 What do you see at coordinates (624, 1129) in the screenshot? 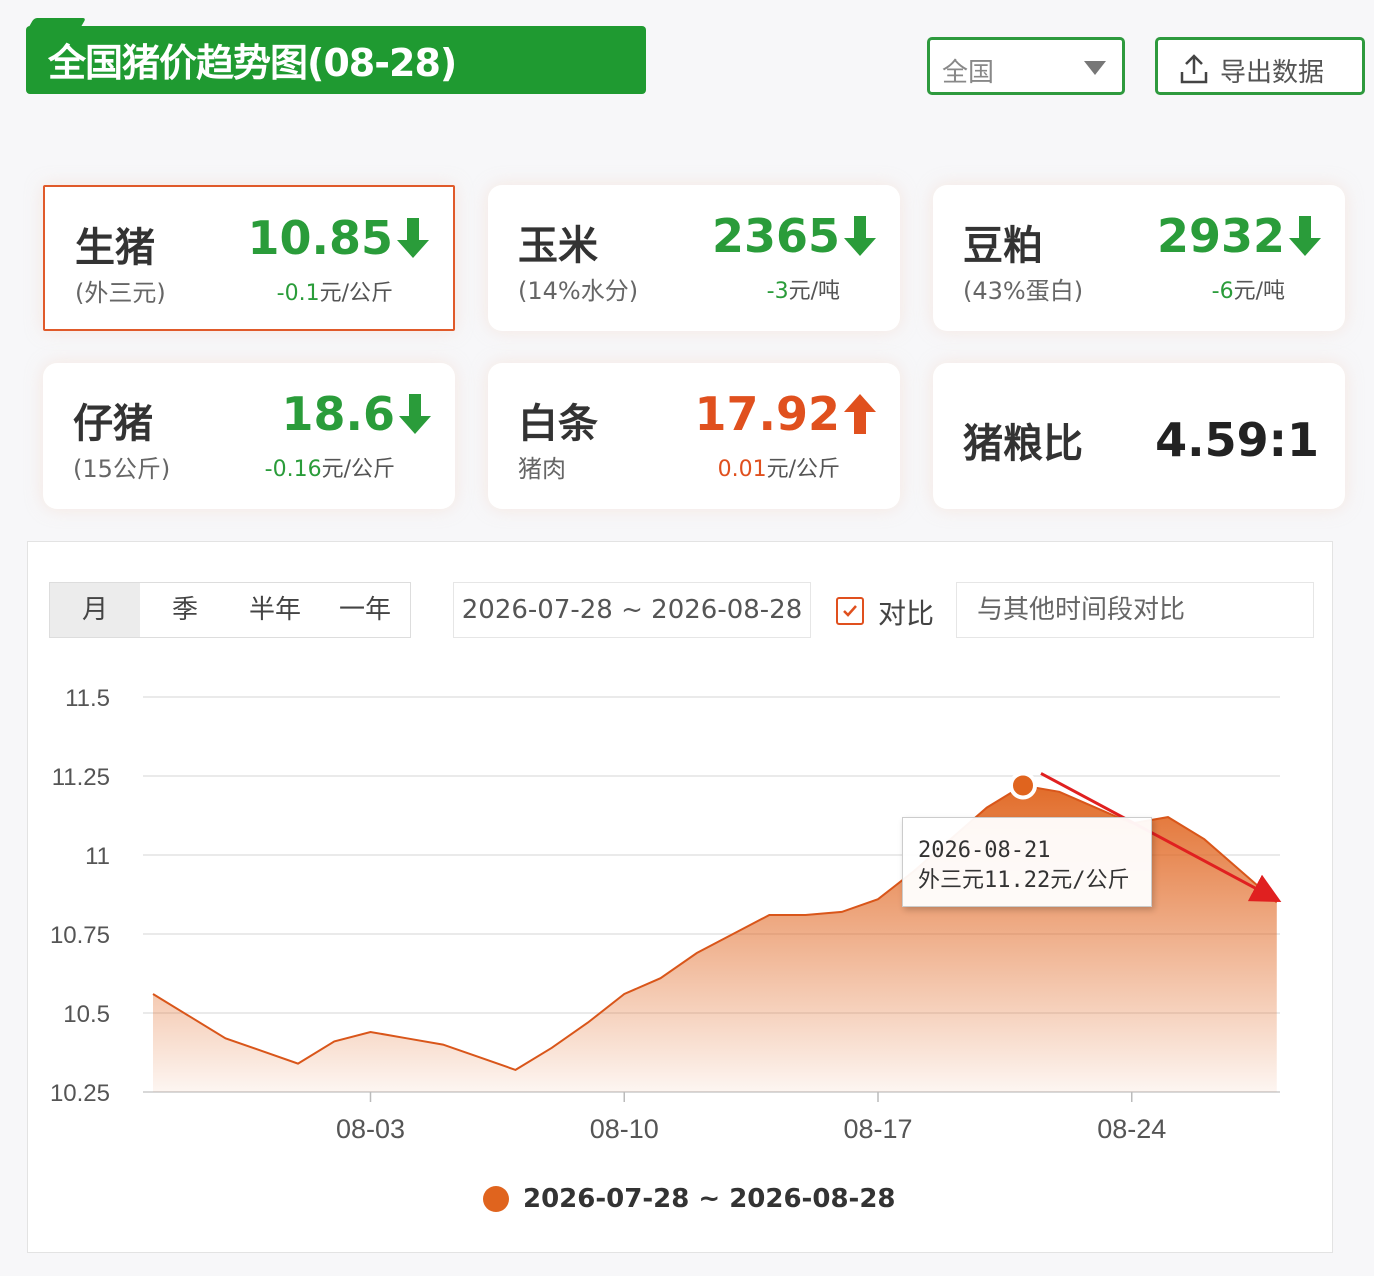
I see `x-tick-label: 08-10` at bounding box center [624, 1129].